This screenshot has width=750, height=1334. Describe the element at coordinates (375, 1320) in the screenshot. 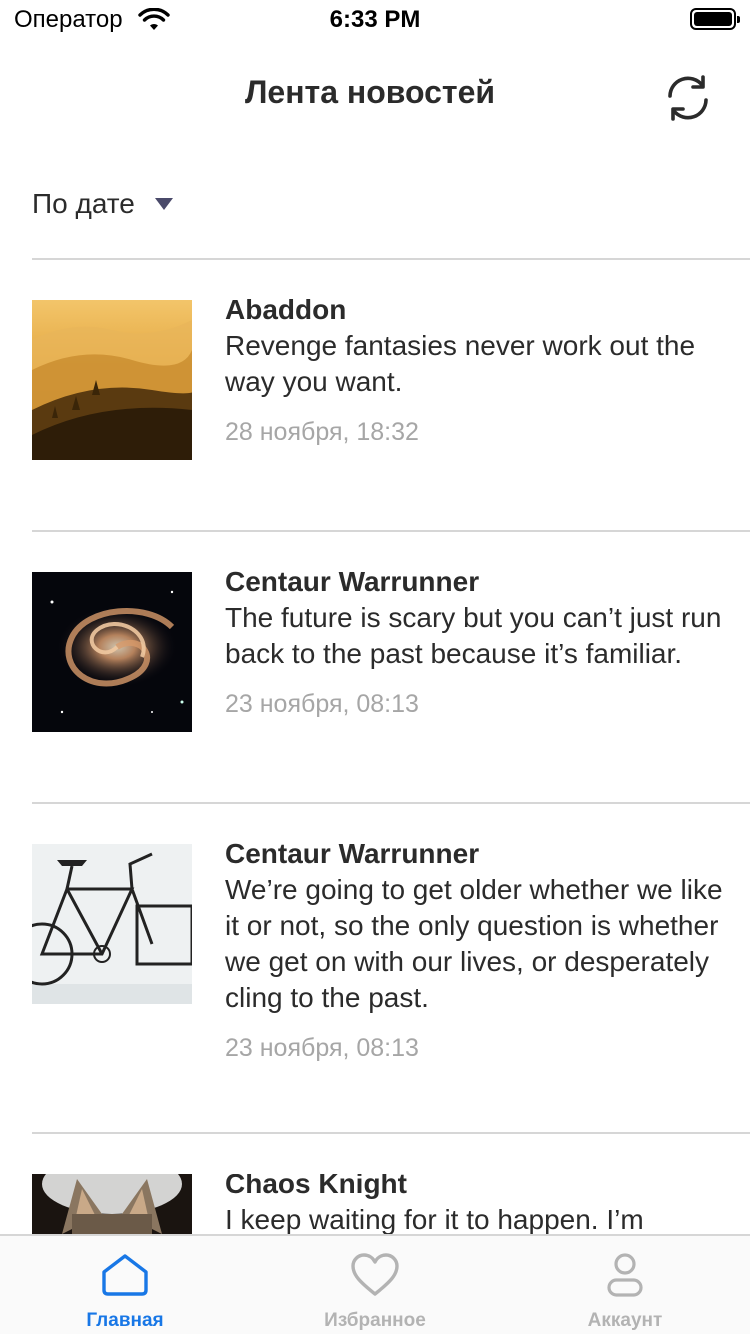

I see `tab-label: Избранное` at that location.